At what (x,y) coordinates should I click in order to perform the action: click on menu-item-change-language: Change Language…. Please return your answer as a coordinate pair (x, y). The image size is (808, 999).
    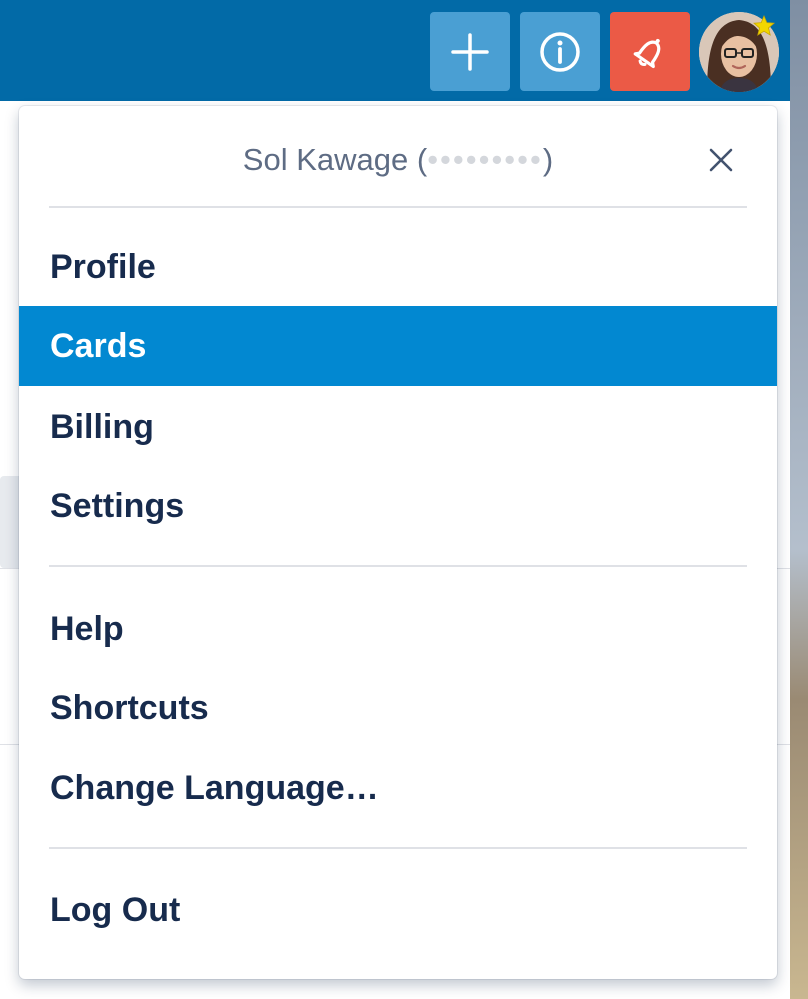
    Looking at the image, I should click on (398, 788).